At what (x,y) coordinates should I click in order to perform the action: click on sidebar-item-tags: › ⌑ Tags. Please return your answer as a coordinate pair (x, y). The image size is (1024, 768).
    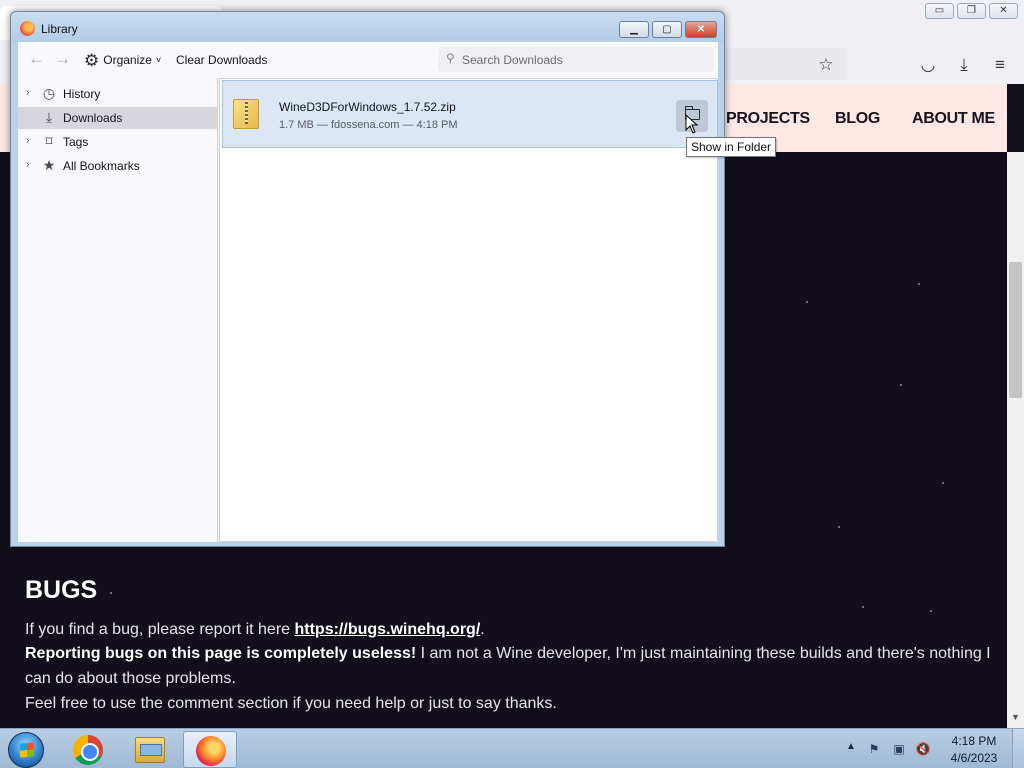
    Looking at the image, I should click on (118, 142).